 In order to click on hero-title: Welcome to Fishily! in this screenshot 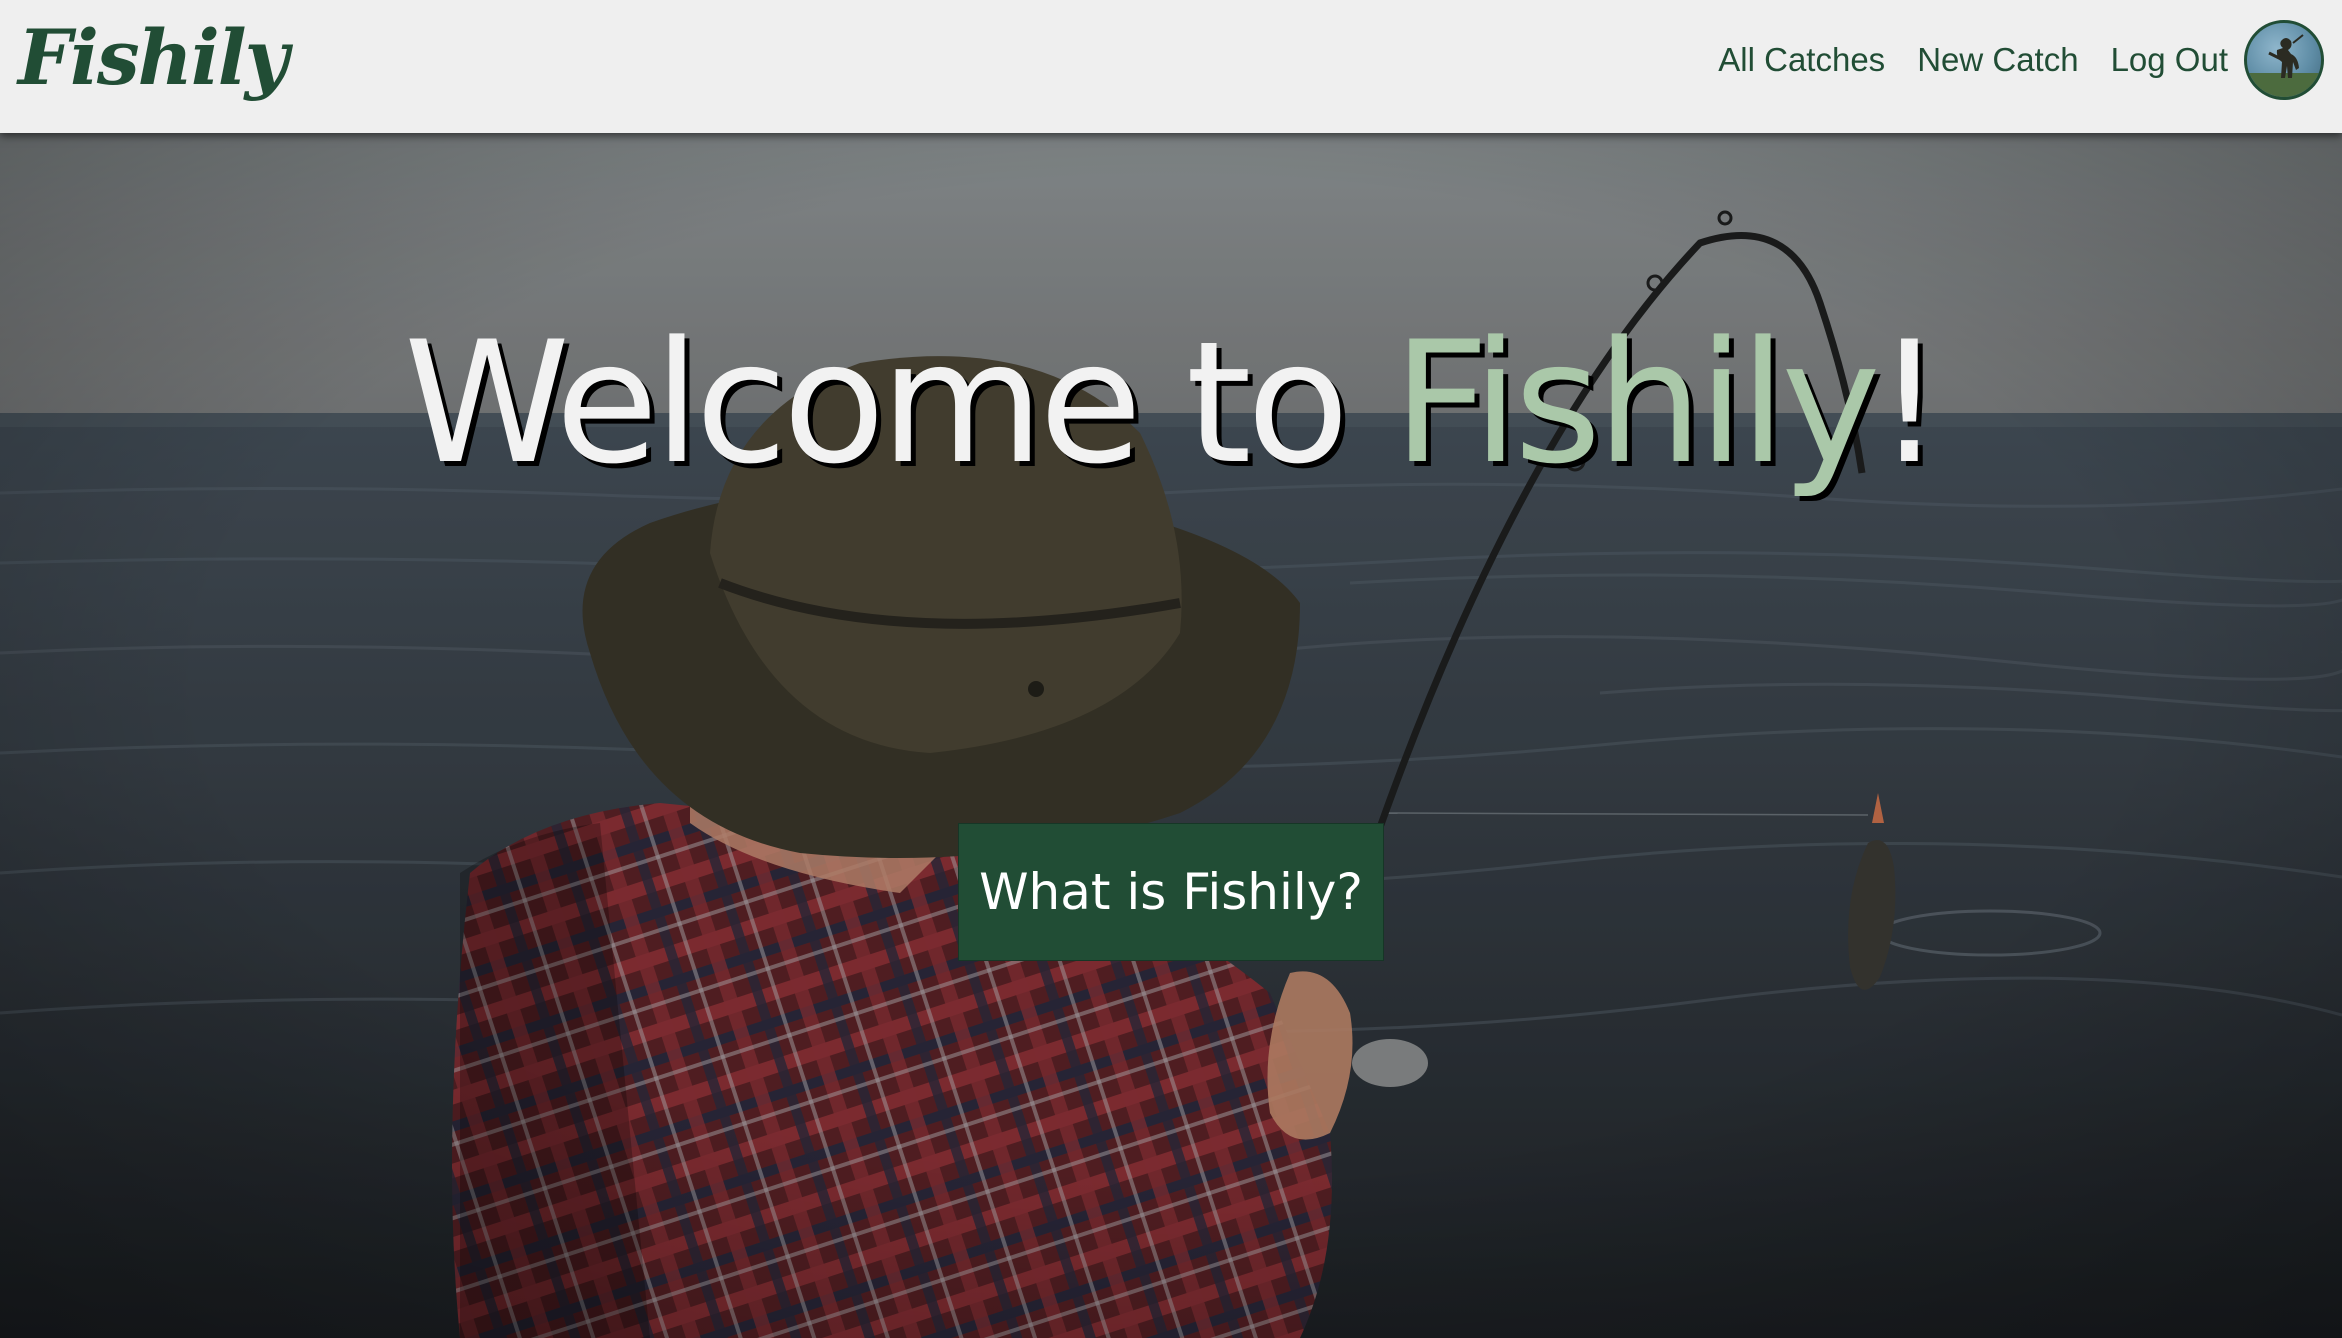, I will do `click(1171, 403)`.